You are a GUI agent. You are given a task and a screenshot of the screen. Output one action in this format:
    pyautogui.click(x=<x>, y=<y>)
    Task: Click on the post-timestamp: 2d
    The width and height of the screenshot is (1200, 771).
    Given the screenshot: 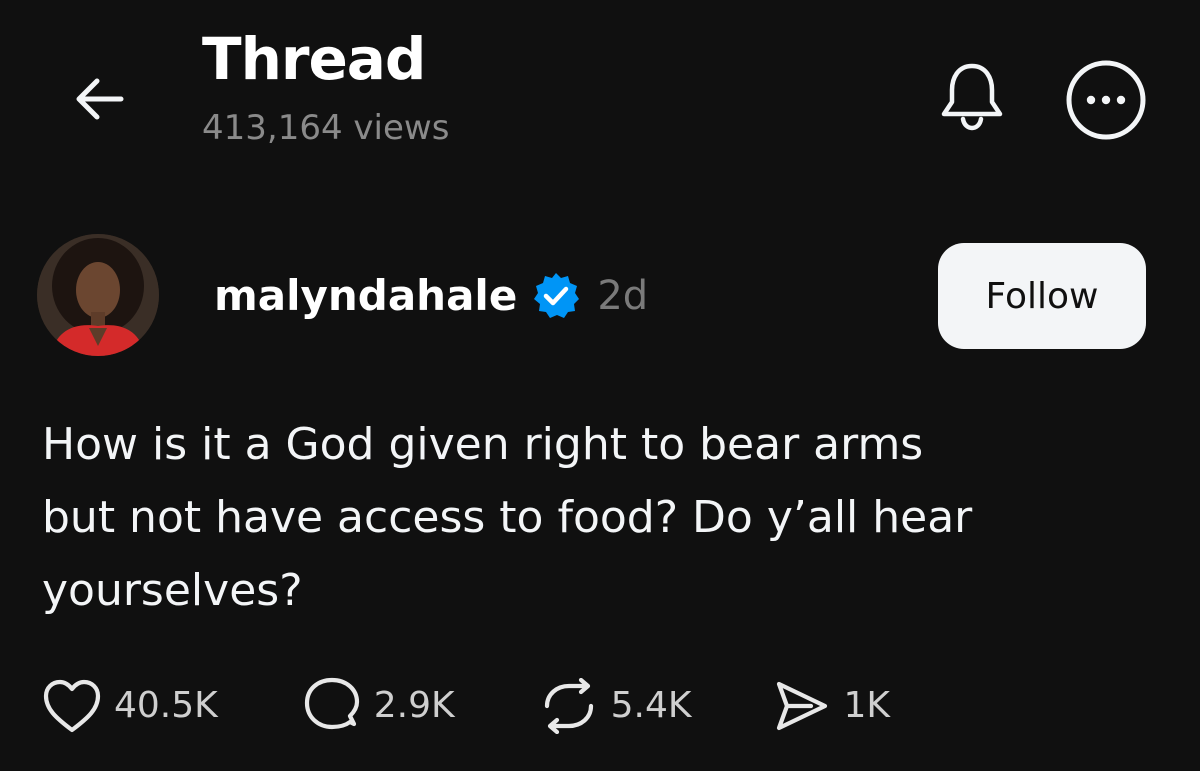 What is the action you would take?
    pyautogui.click(x=623, y=296)
    